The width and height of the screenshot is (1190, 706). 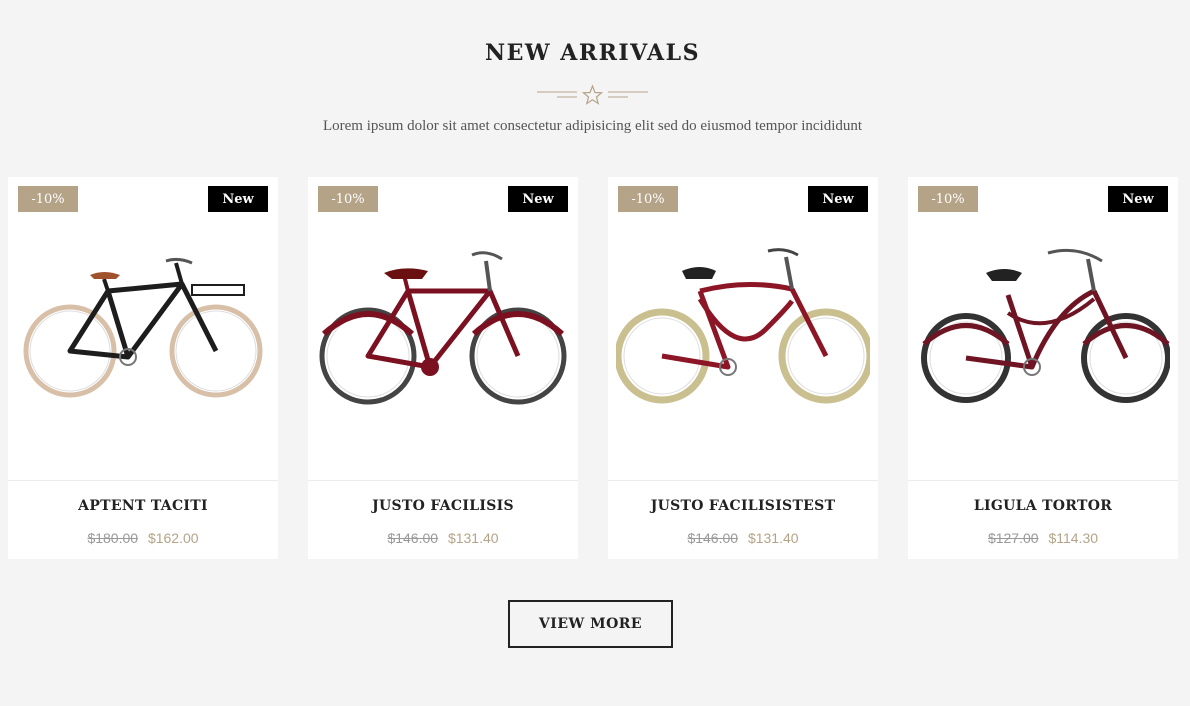 I want to click on product-name: APTENT TACITI, so click(x=143, y=506).